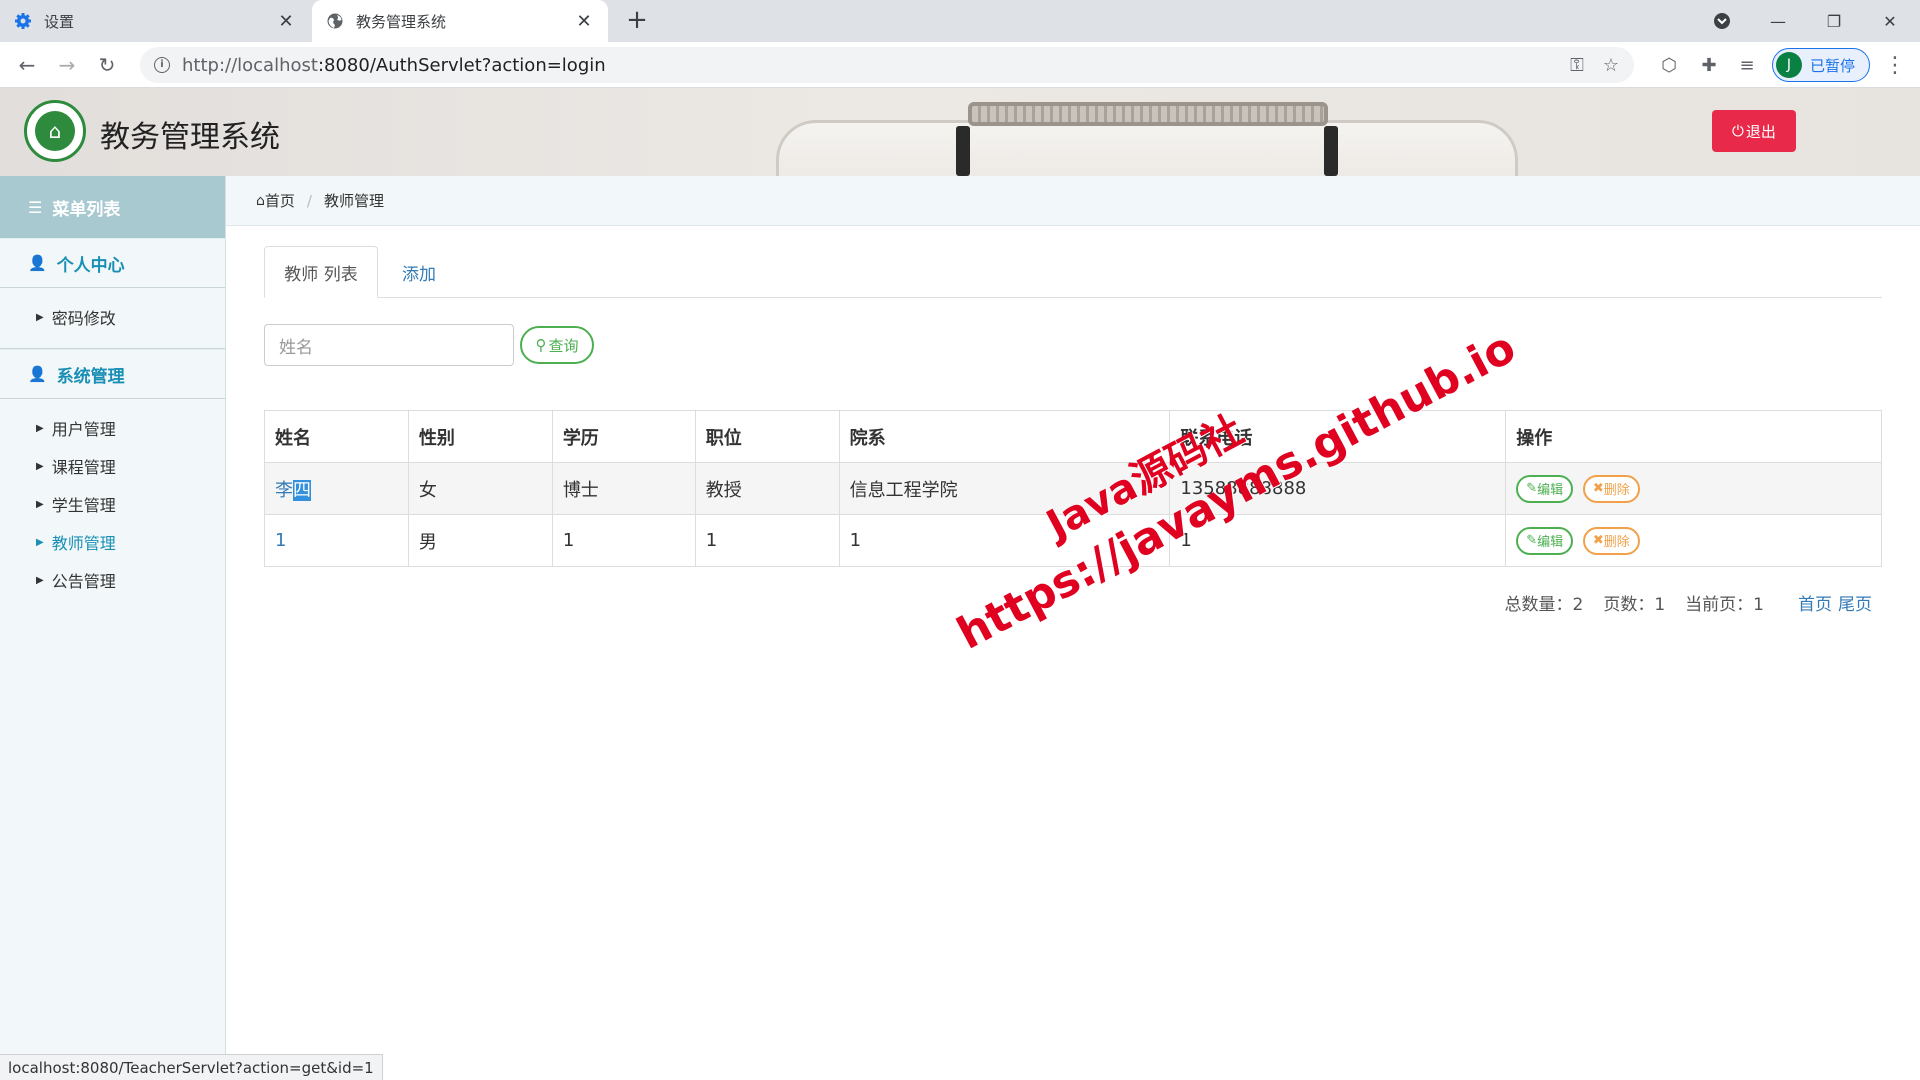 The image size is (1920, 1080). I want to click on logout-button: ⏻ 退出, so click(1754, 131).